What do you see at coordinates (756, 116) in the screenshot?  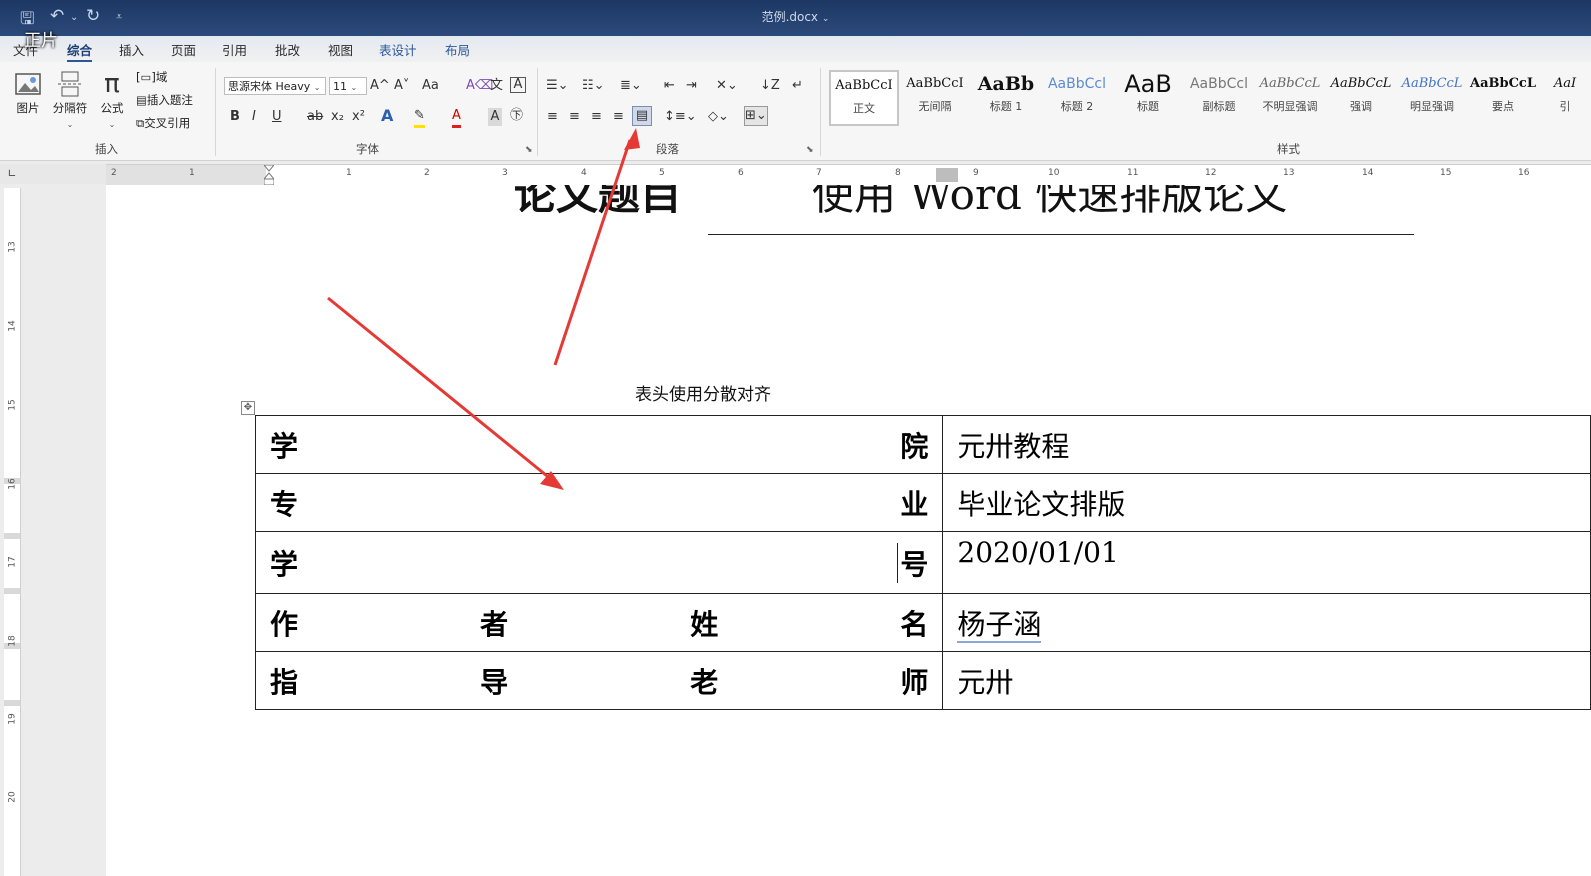 I see `borders-icon: ⊞⌄` at bounding box center [756, 116].